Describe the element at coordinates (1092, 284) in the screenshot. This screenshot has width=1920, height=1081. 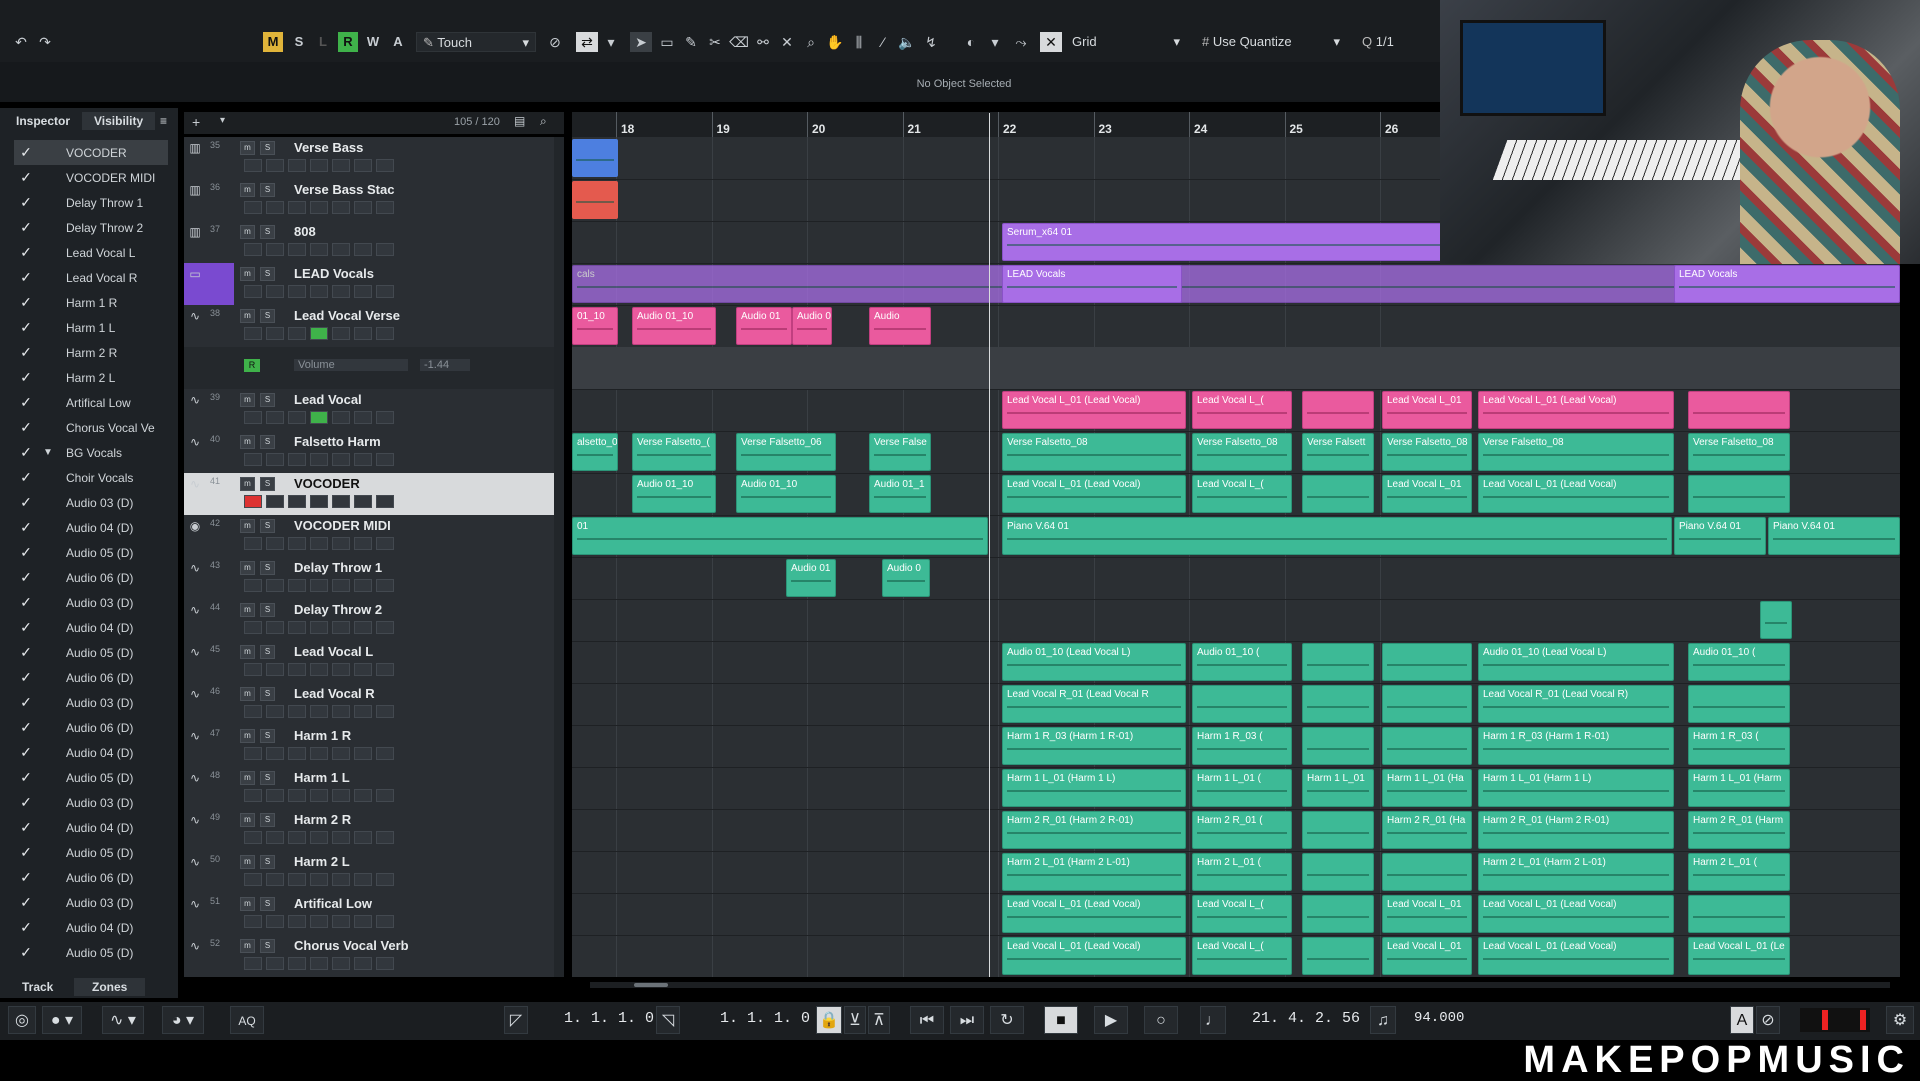
I see `folder-part: LEAD Vocals` at that location.